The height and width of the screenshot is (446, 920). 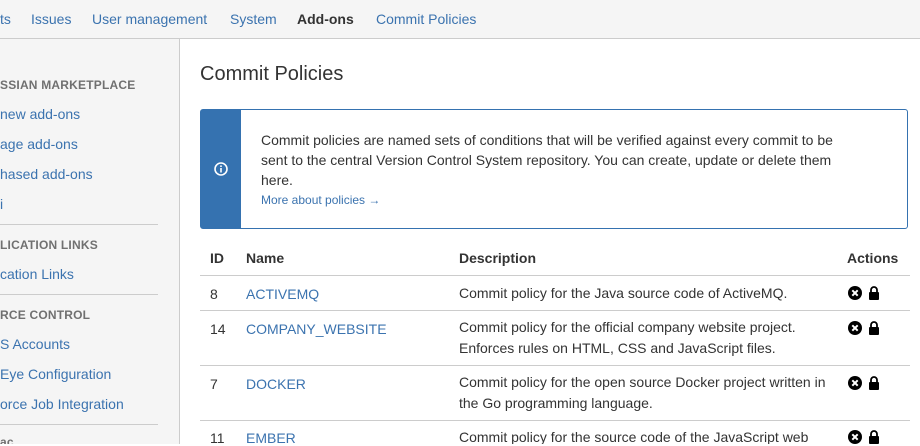 I want to click on page-title: Commit Policies, so click(x=272, y=74).